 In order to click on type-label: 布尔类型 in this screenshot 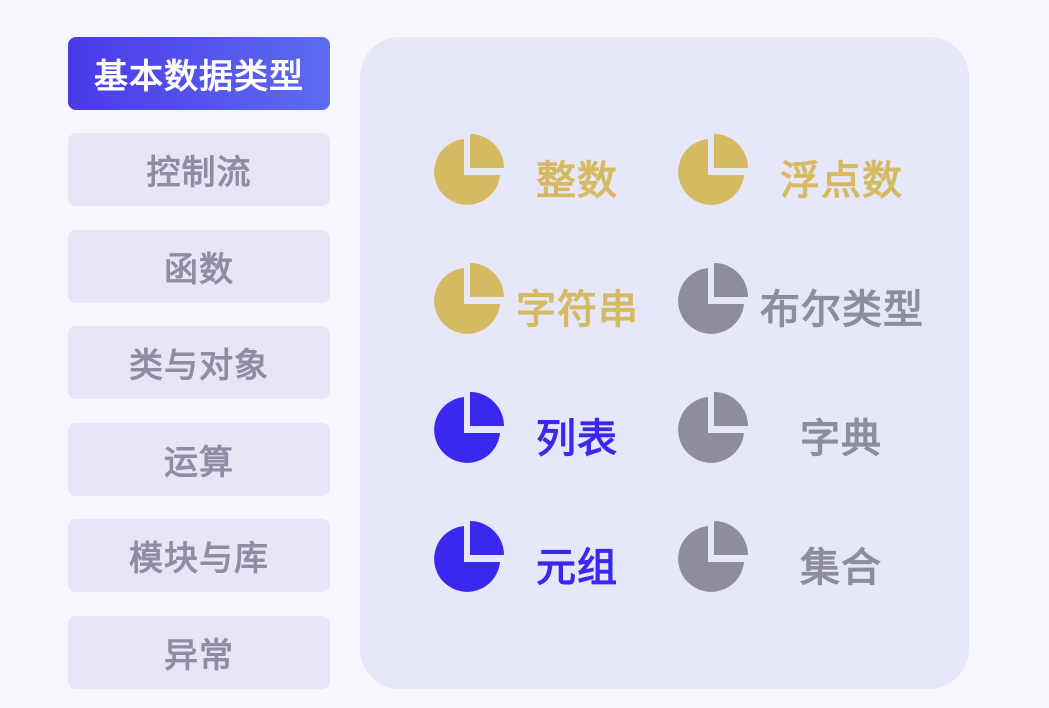, I will do `click(842, 310)`.